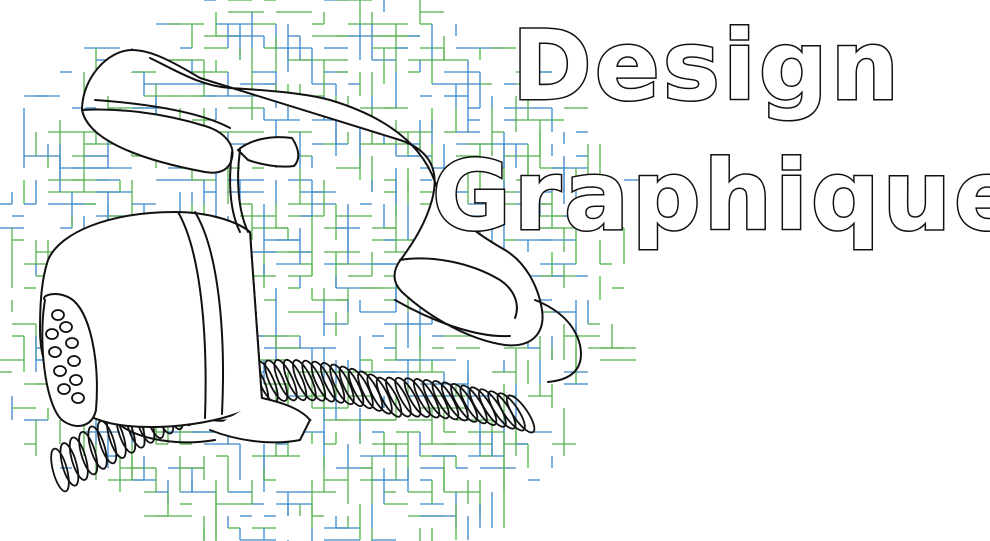  What do you see at coordinates (706, 66) in the screenshot?
I see `title-design: Design` at bounding box center [706, 66].